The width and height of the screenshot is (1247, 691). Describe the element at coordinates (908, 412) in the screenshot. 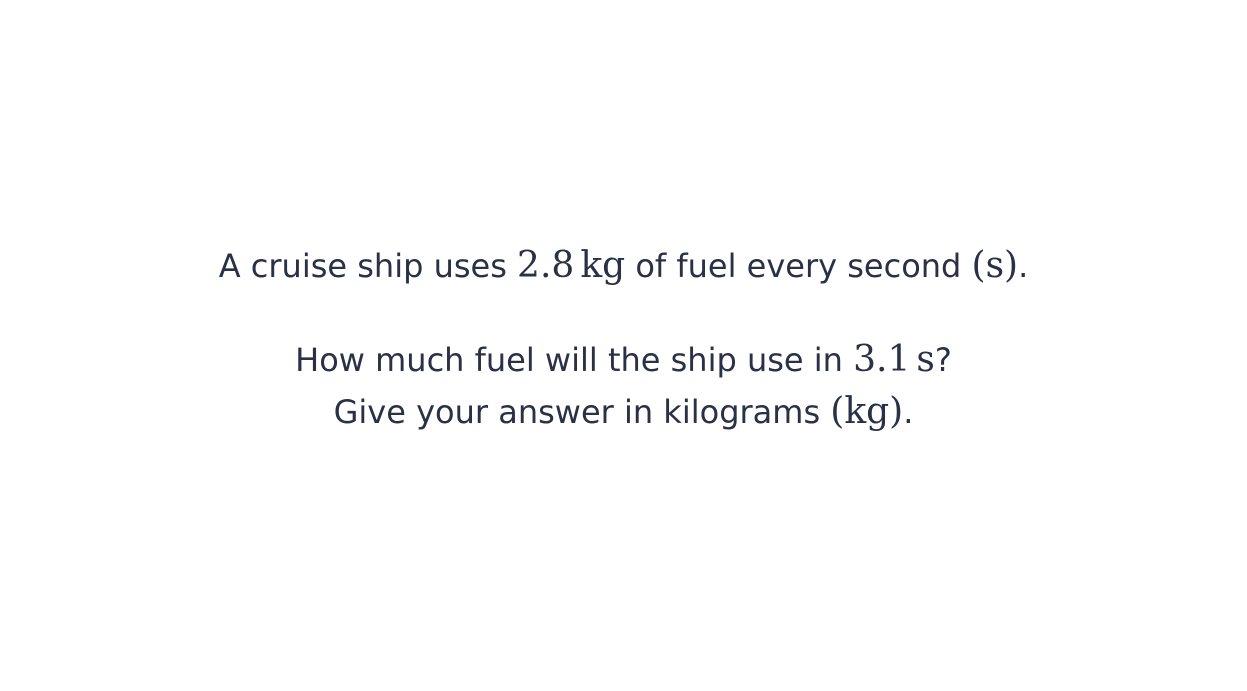

I see `instruction-text-end: .` at that location.